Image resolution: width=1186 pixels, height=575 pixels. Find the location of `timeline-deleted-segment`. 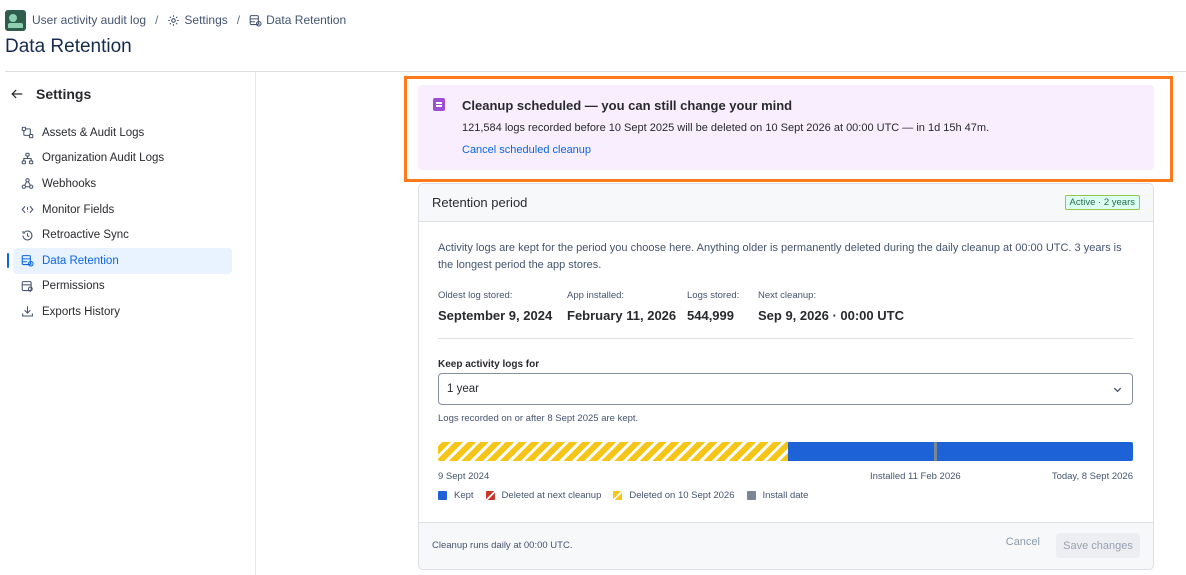

timeline-deleted-segment is located at coordinates (613, 451).